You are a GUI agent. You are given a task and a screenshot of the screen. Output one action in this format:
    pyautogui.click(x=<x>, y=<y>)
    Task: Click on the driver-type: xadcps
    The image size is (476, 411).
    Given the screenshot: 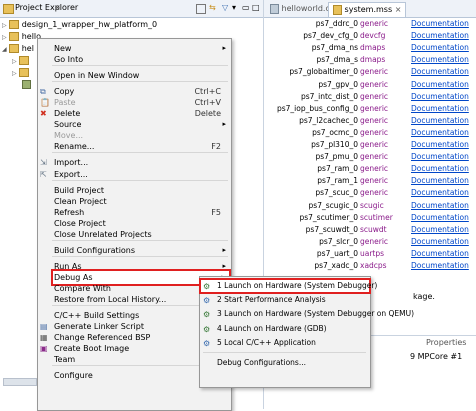 What is the action you would take?
    pyautogui.click(x=373, y=265)
    